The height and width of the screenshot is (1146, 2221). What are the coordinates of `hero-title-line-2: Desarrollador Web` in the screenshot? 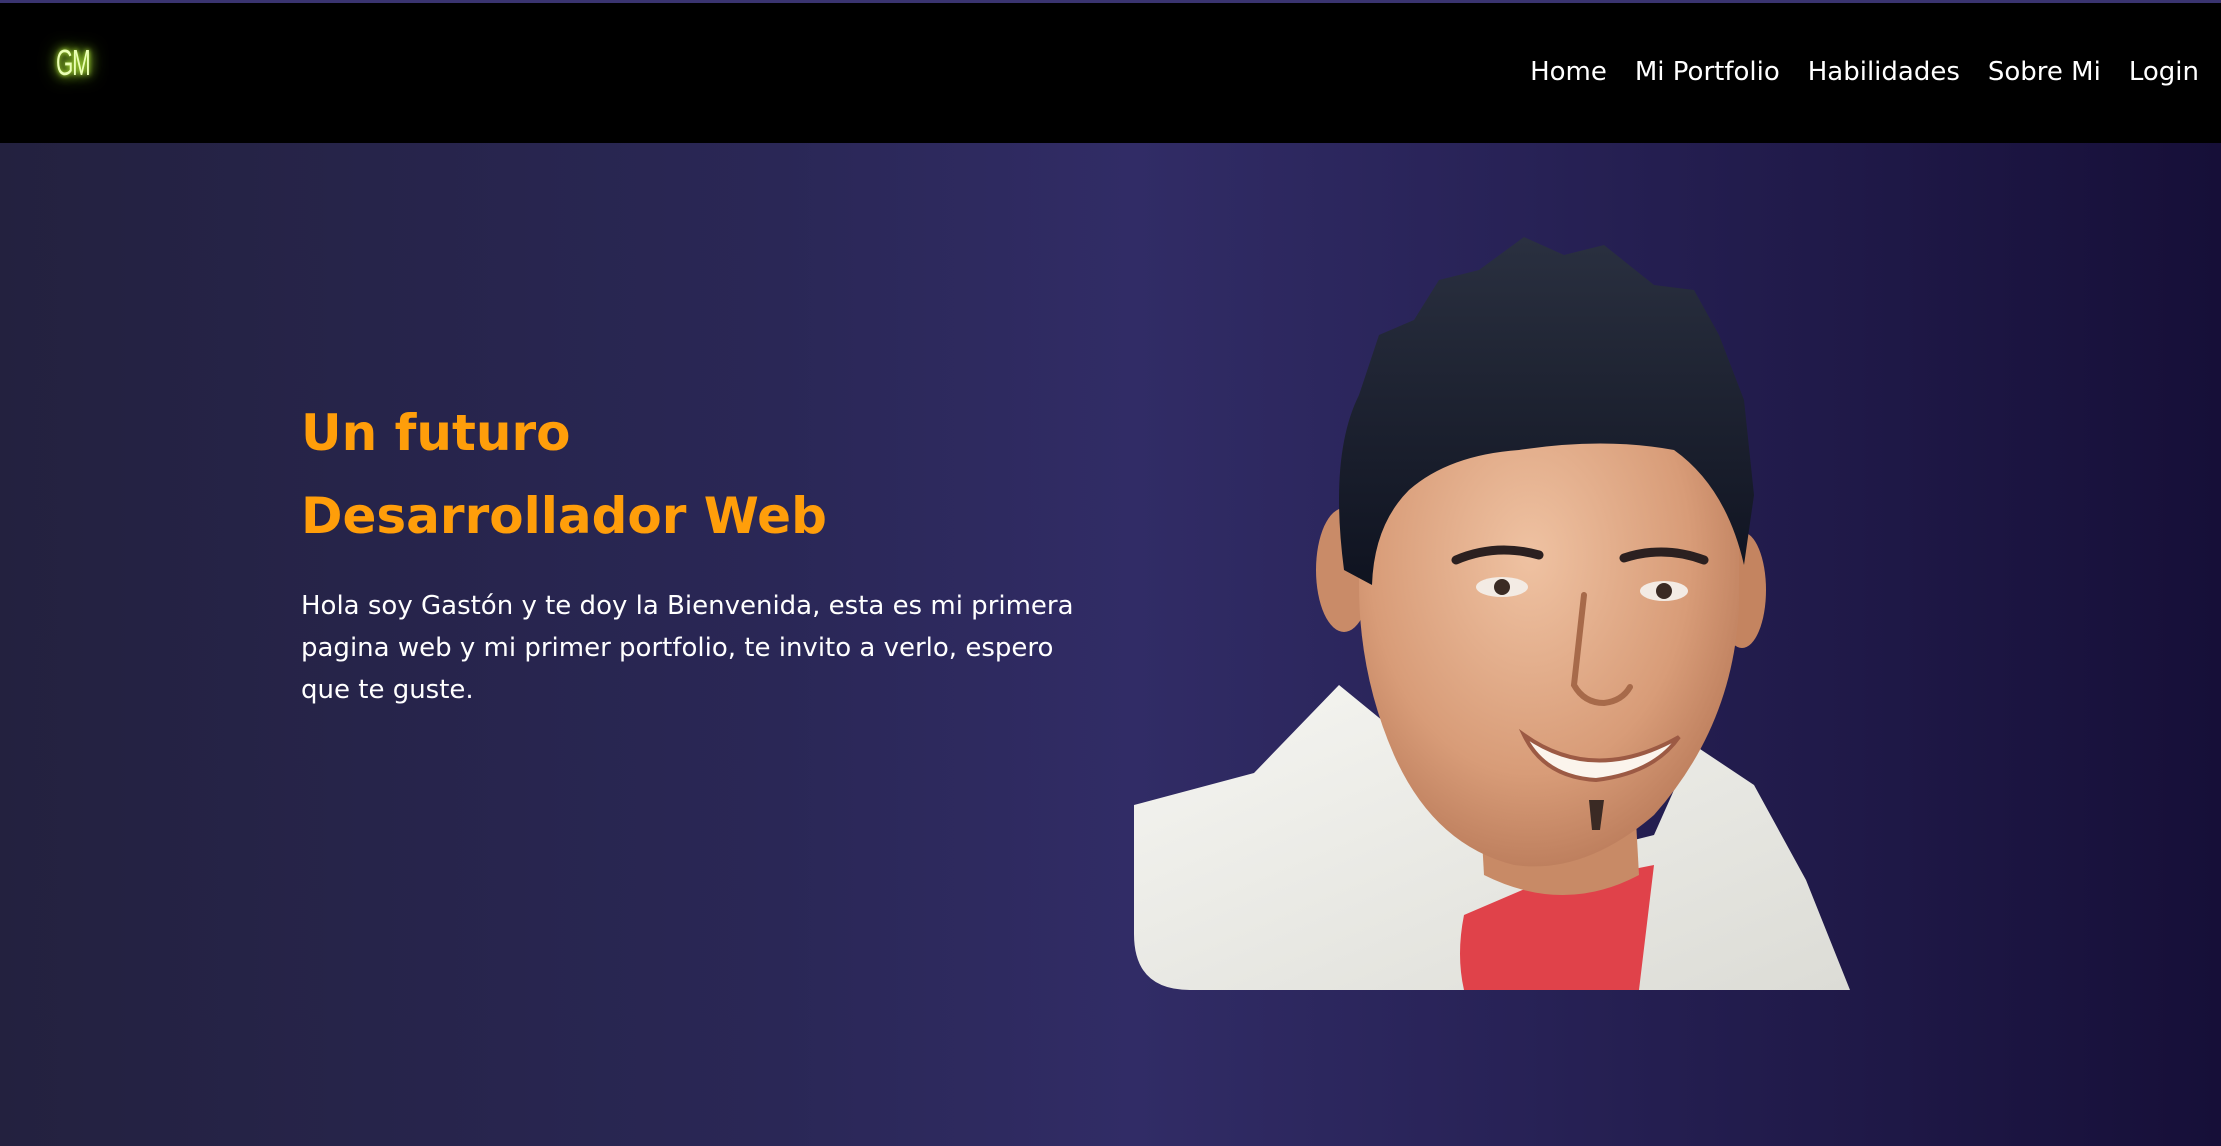 It's located at (564, 516).